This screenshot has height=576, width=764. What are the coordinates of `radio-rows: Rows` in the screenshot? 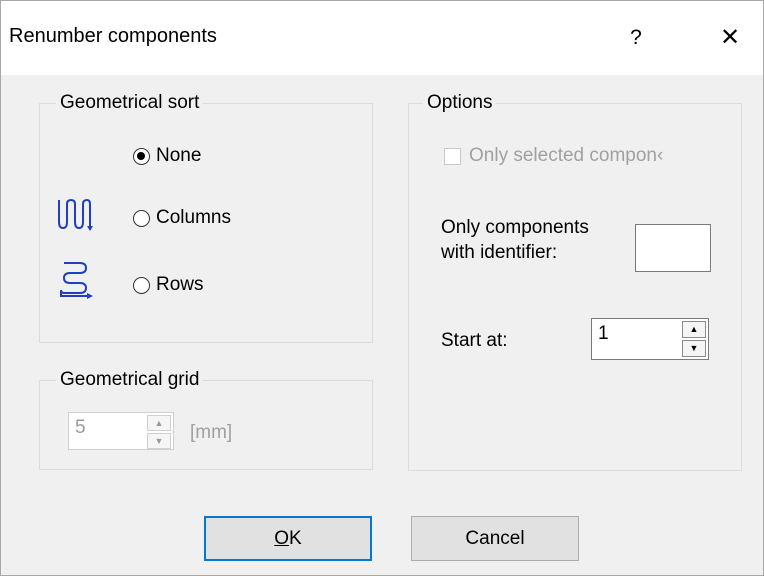 It's located at (168, 285).